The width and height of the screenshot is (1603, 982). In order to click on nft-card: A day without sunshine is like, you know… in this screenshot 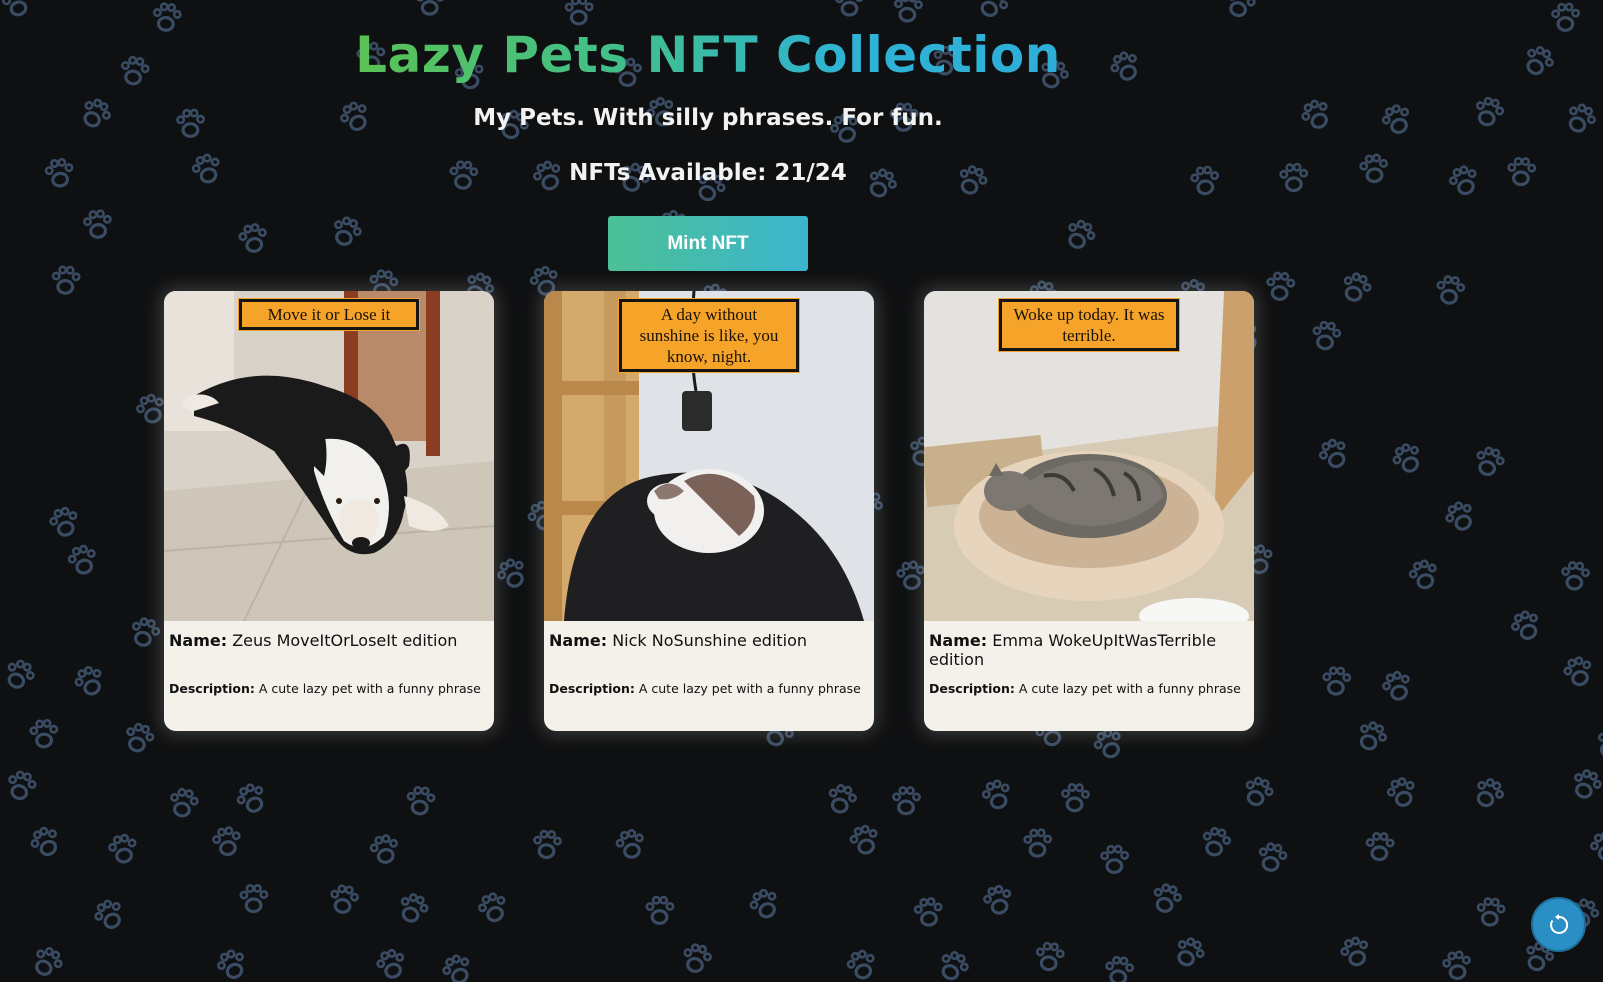, I will do `click(709, 511)`.